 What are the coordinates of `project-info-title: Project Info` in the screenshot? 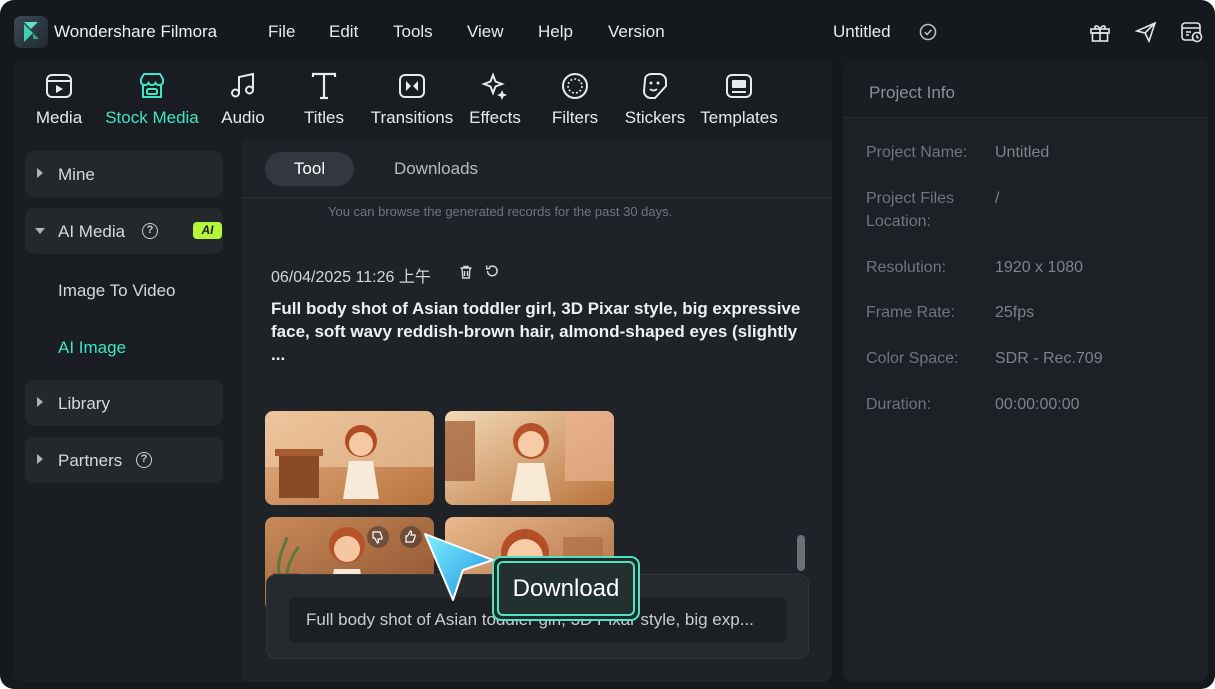 It's located at (912, 92).